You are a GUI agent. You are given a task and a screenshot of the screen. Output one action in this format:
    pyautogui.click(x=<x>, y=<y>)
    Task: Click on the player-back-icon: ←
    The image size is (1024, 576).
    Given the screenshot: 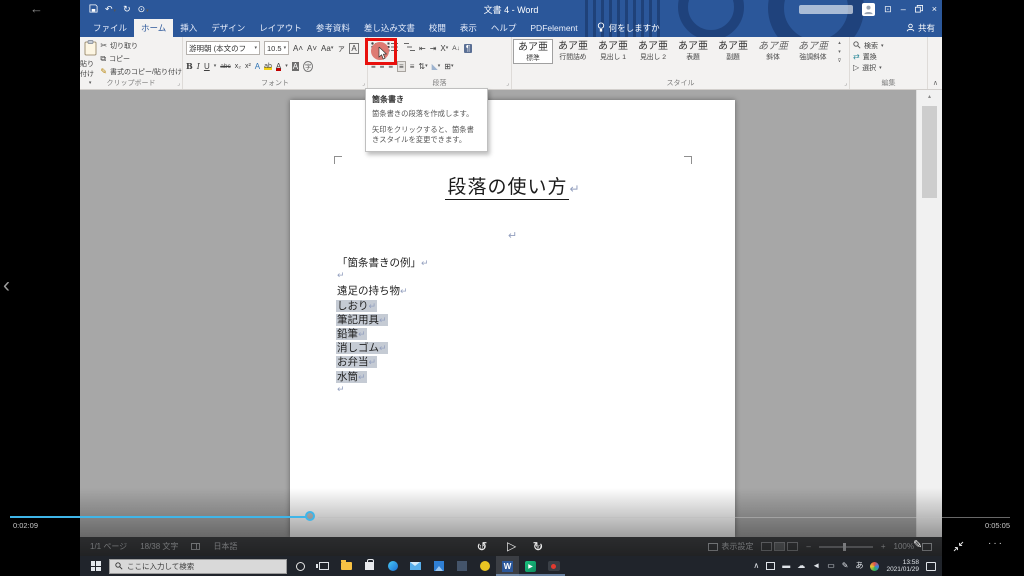 What is the action you would take?
    pyautogui.click(x=36, y=8)
    